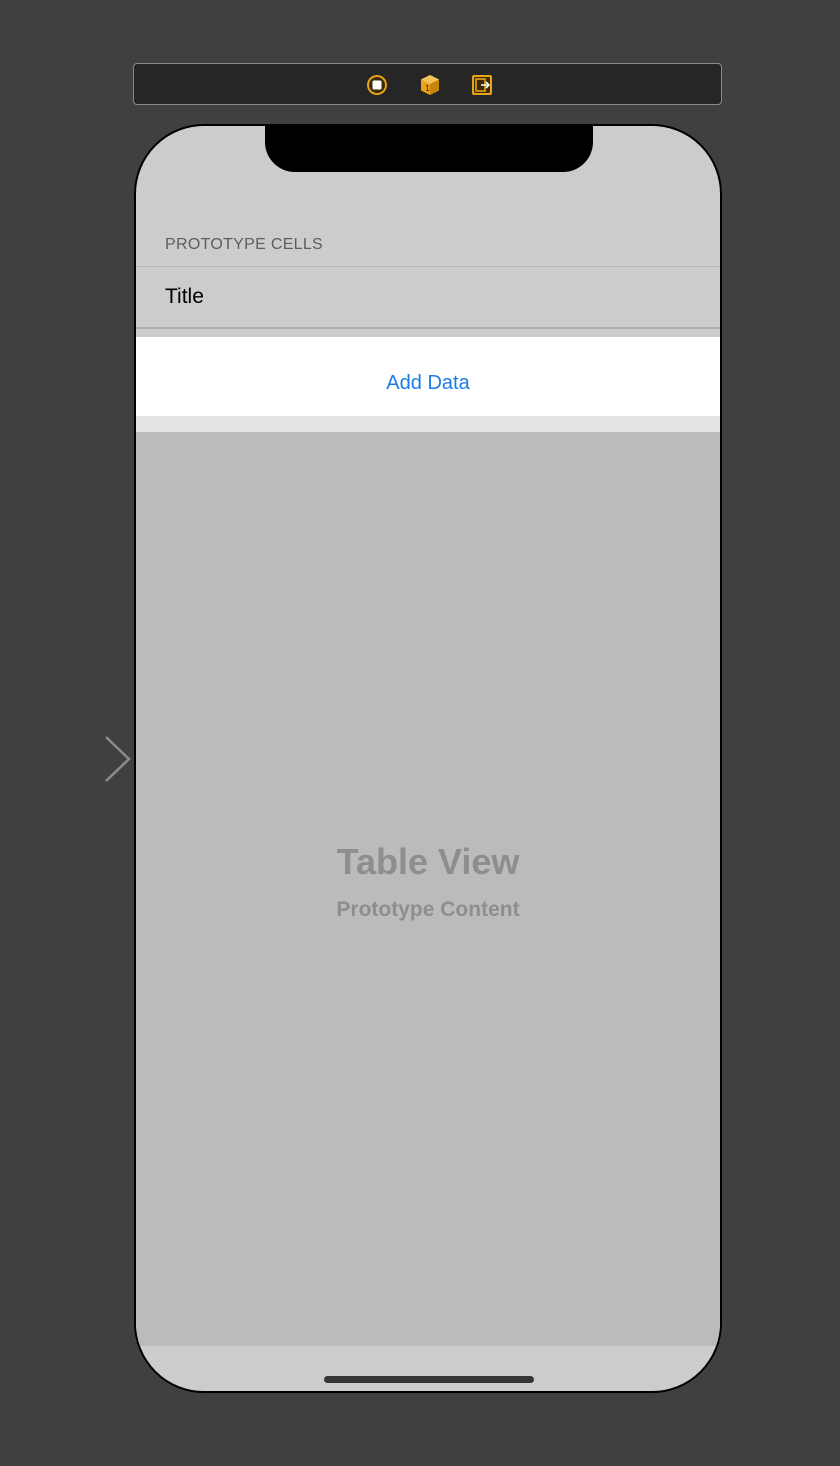  I want to click on view-controller-icon, so click(377, 85).